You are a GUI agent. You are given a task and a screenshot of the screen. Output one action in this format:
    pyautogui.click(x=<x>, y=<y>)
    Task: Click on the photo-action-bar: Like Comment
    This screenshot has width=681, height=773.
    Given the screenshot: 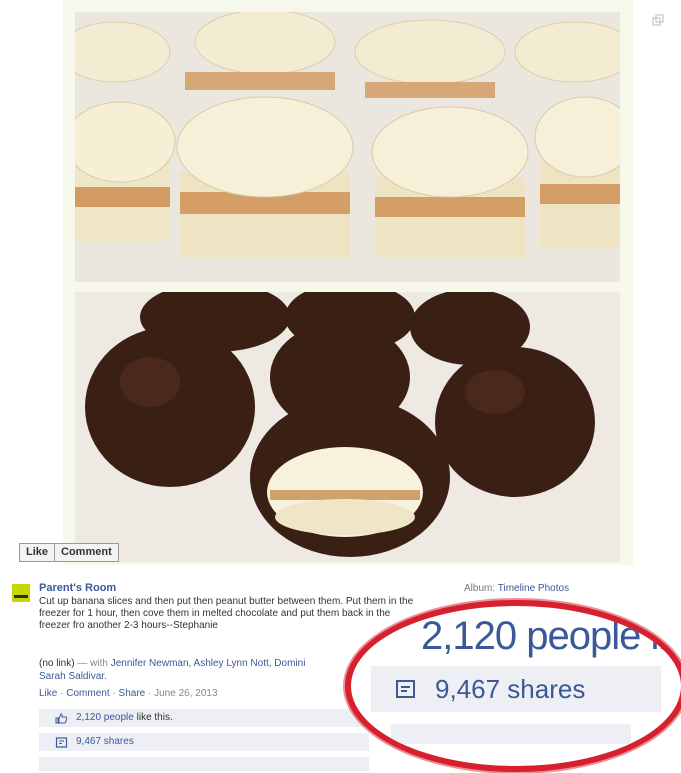 What is the action you would take?
    pyautogui.click(x=69, y=552)
    